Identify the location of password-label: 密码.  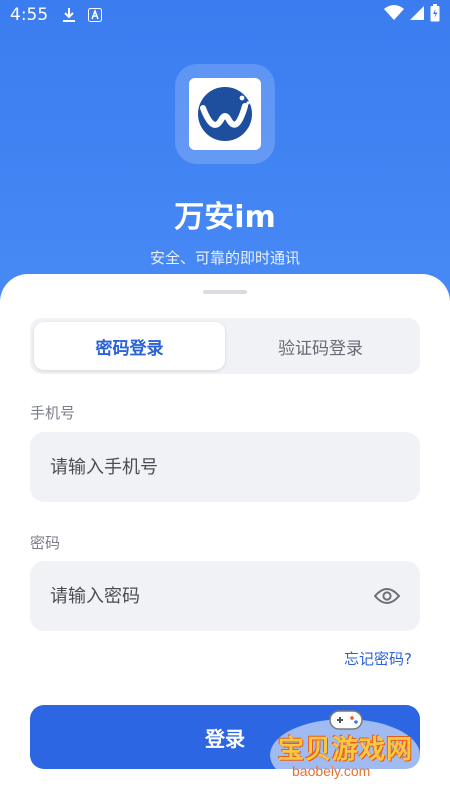
(45, 543).